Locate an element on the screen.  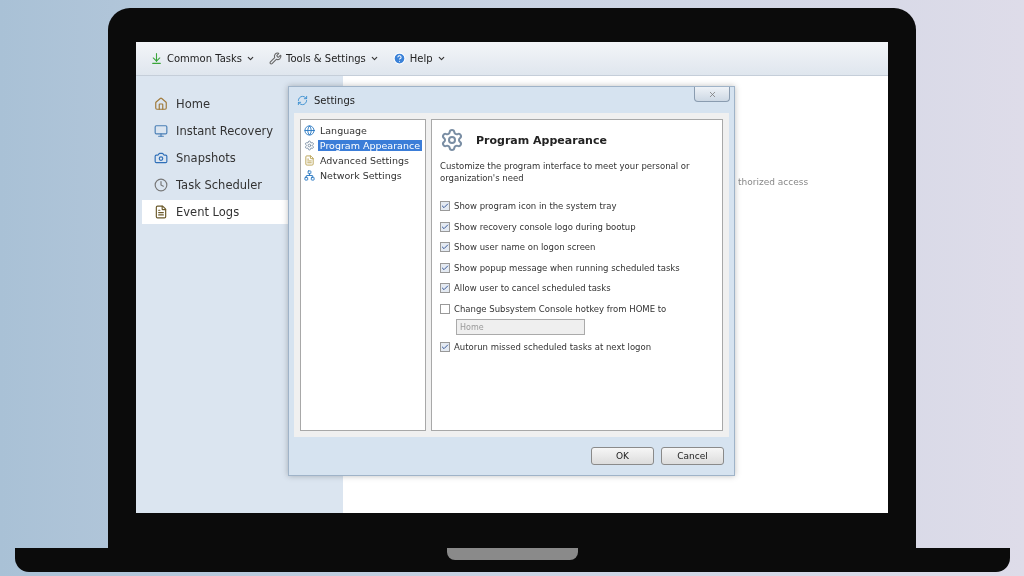
sidebar-item: Home is located at coordinates (219, 104).